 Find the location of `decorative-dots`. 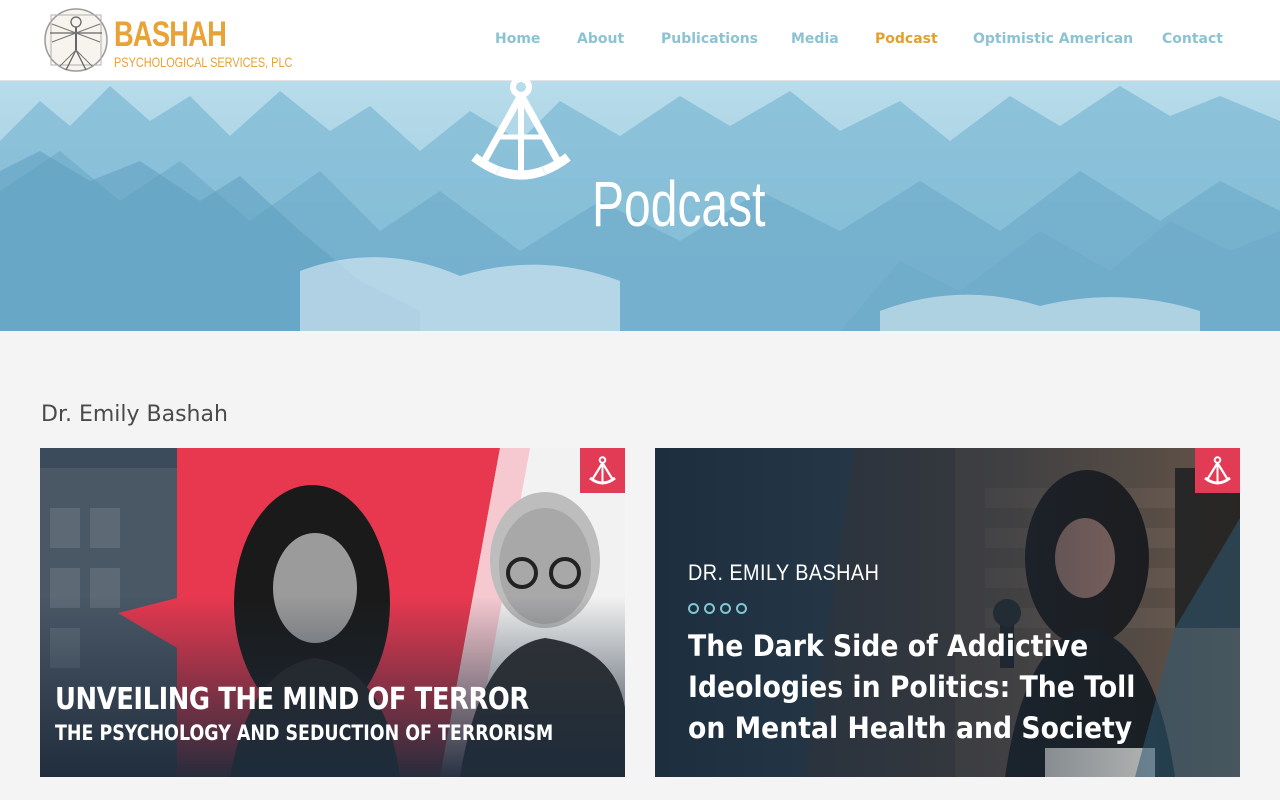

decorative-dots is located at coordinates (720, 608).